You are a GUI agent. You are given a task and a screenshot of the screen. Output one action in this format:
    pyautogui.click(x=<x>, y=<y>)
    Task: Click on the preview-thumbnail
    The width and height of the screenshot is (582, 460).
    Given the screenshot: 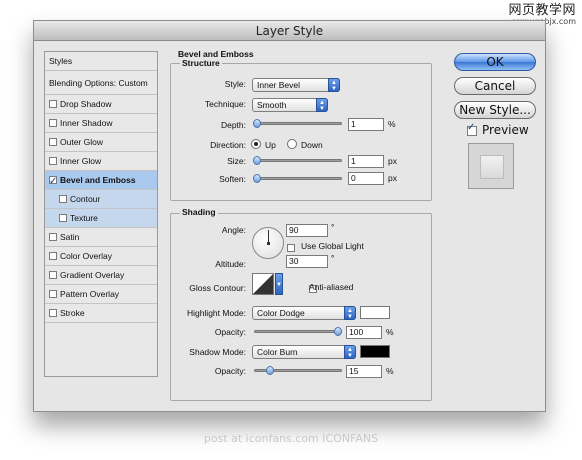 What is the action you would take?
    pyautogui.click(x=491, y=166)
    